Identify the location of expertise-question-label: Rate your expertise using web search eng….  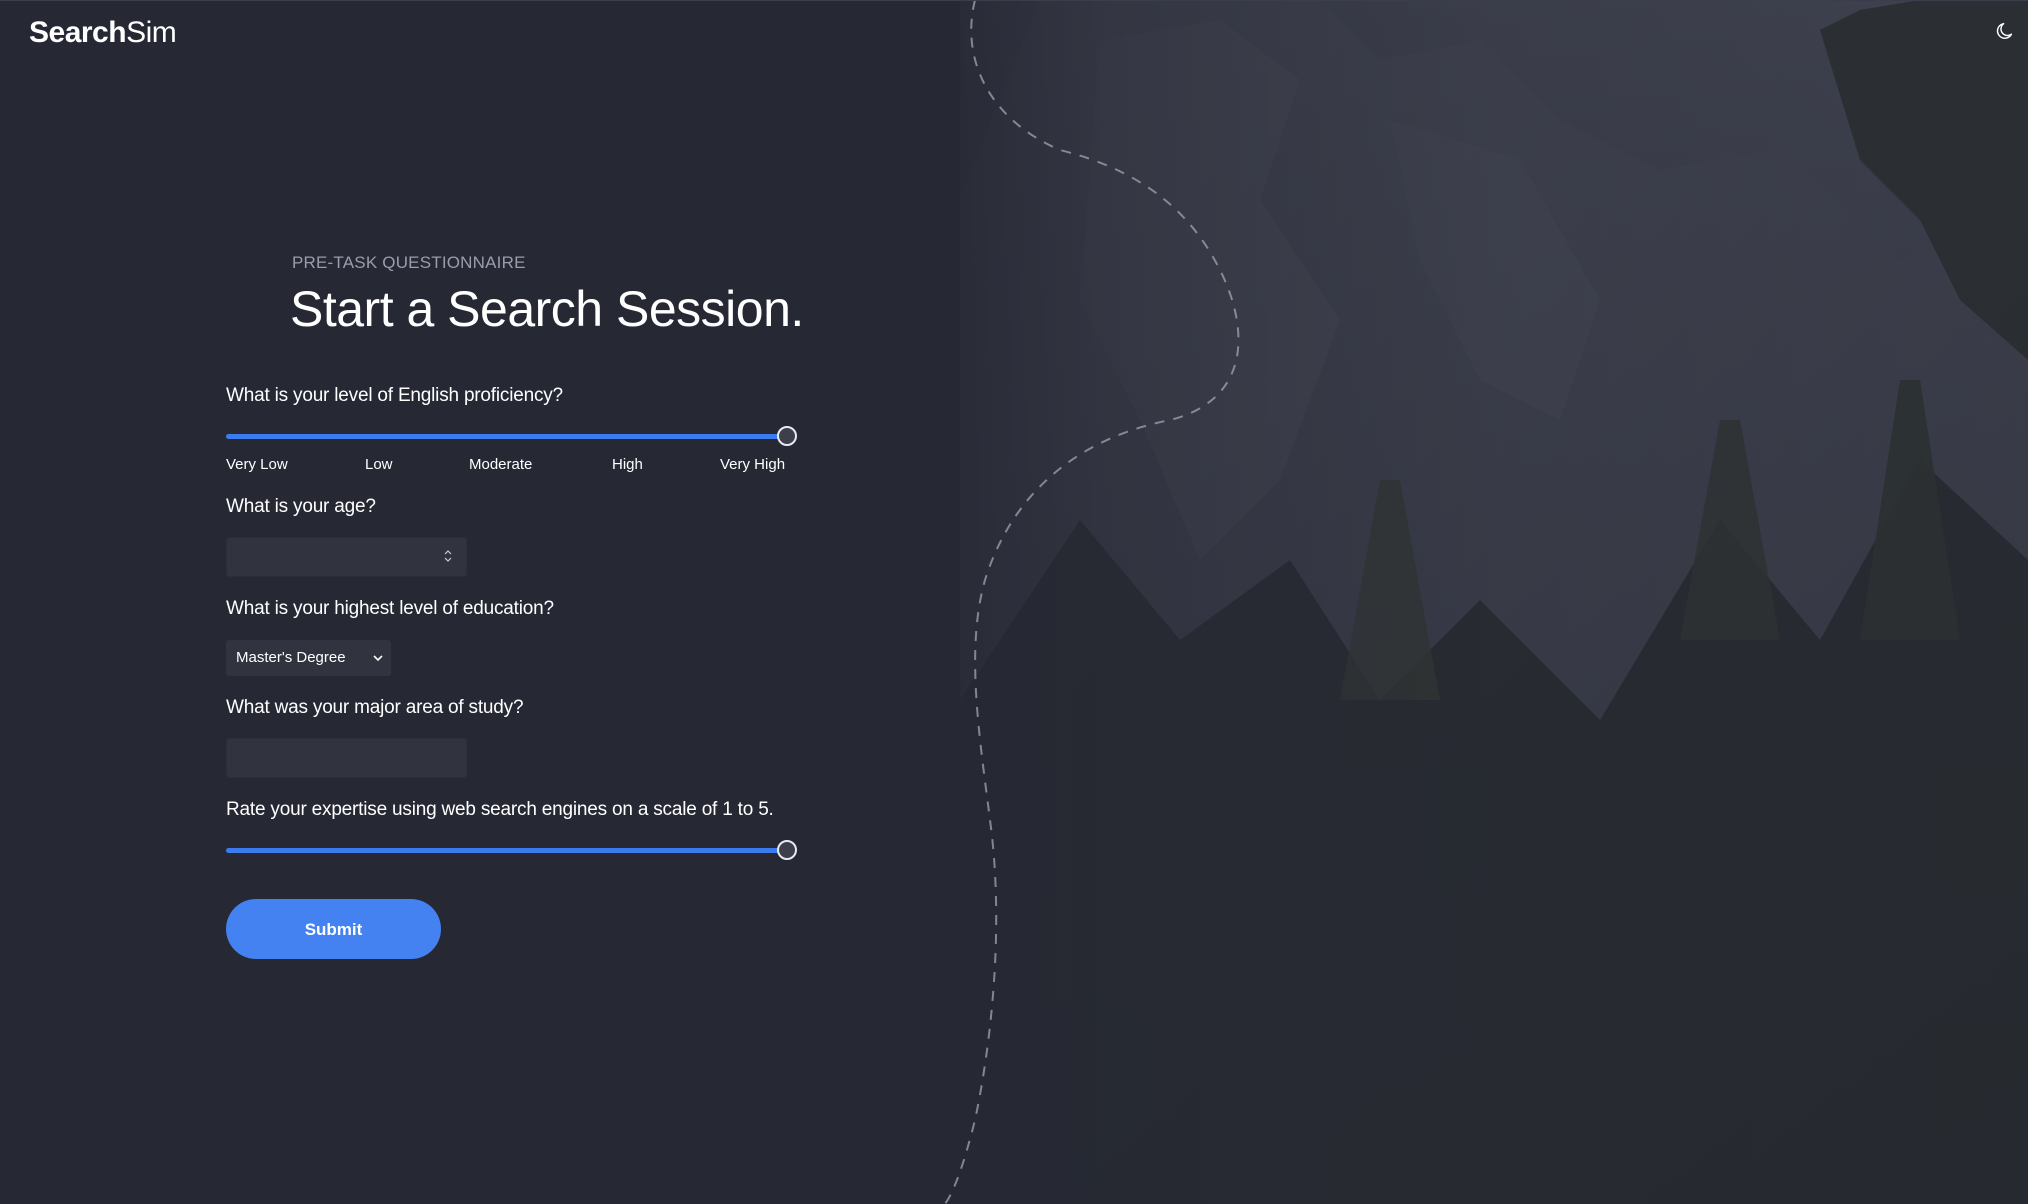
(500, 809).